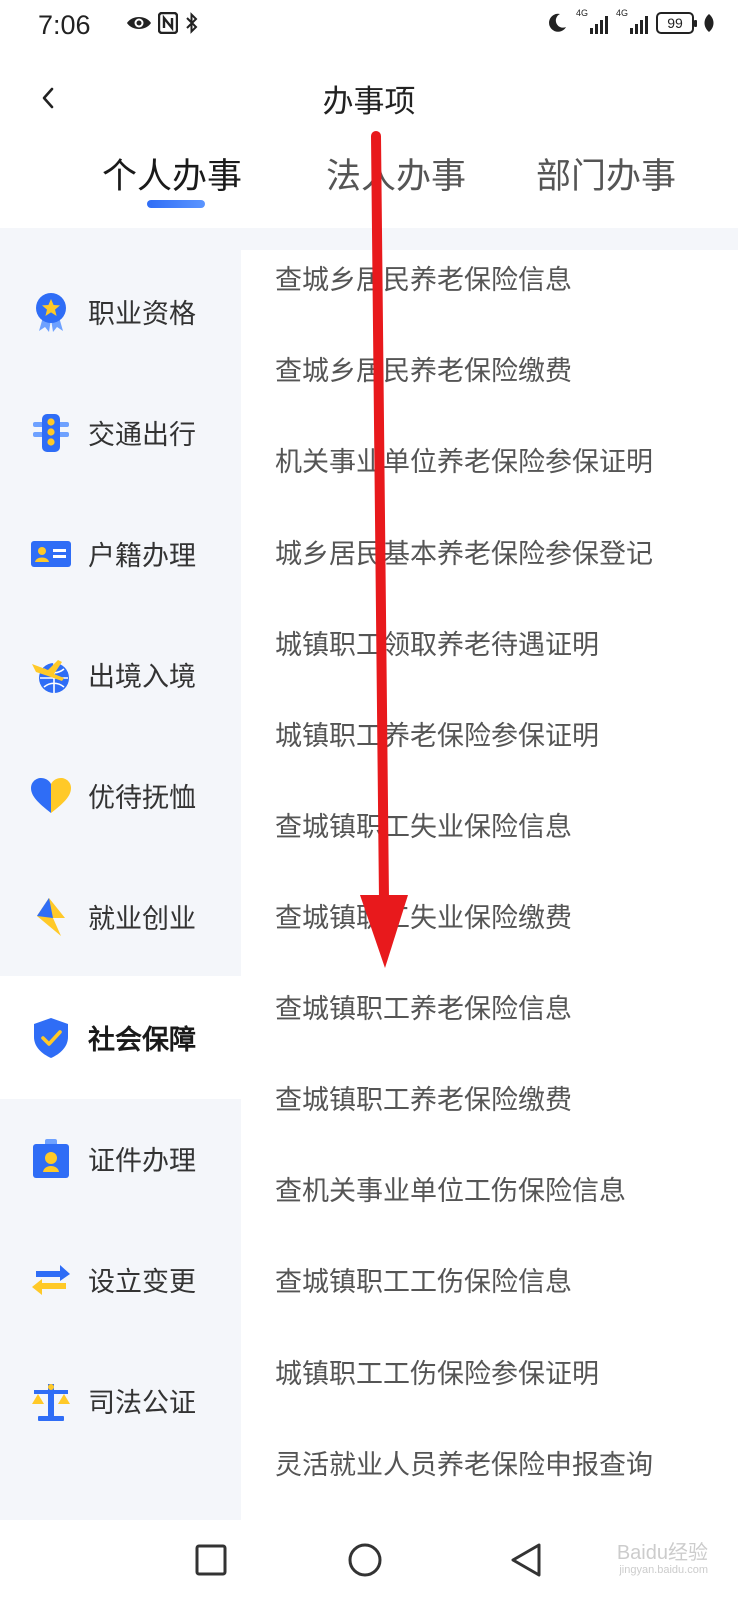  I want to click on traffic-light-icon, so click(51, 433).